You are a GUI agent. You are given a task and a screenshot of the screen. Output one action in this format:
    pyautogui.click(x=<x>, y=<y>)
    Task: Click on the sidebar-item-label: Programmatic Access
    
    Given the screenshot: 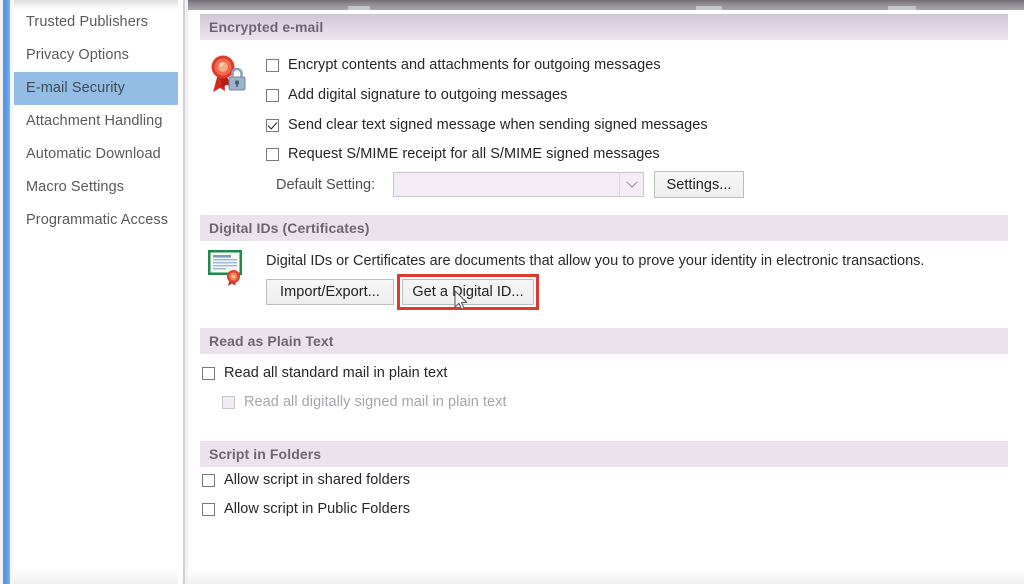 What is the action you would take?
    pyautogui.click(x=97, y=220)
    